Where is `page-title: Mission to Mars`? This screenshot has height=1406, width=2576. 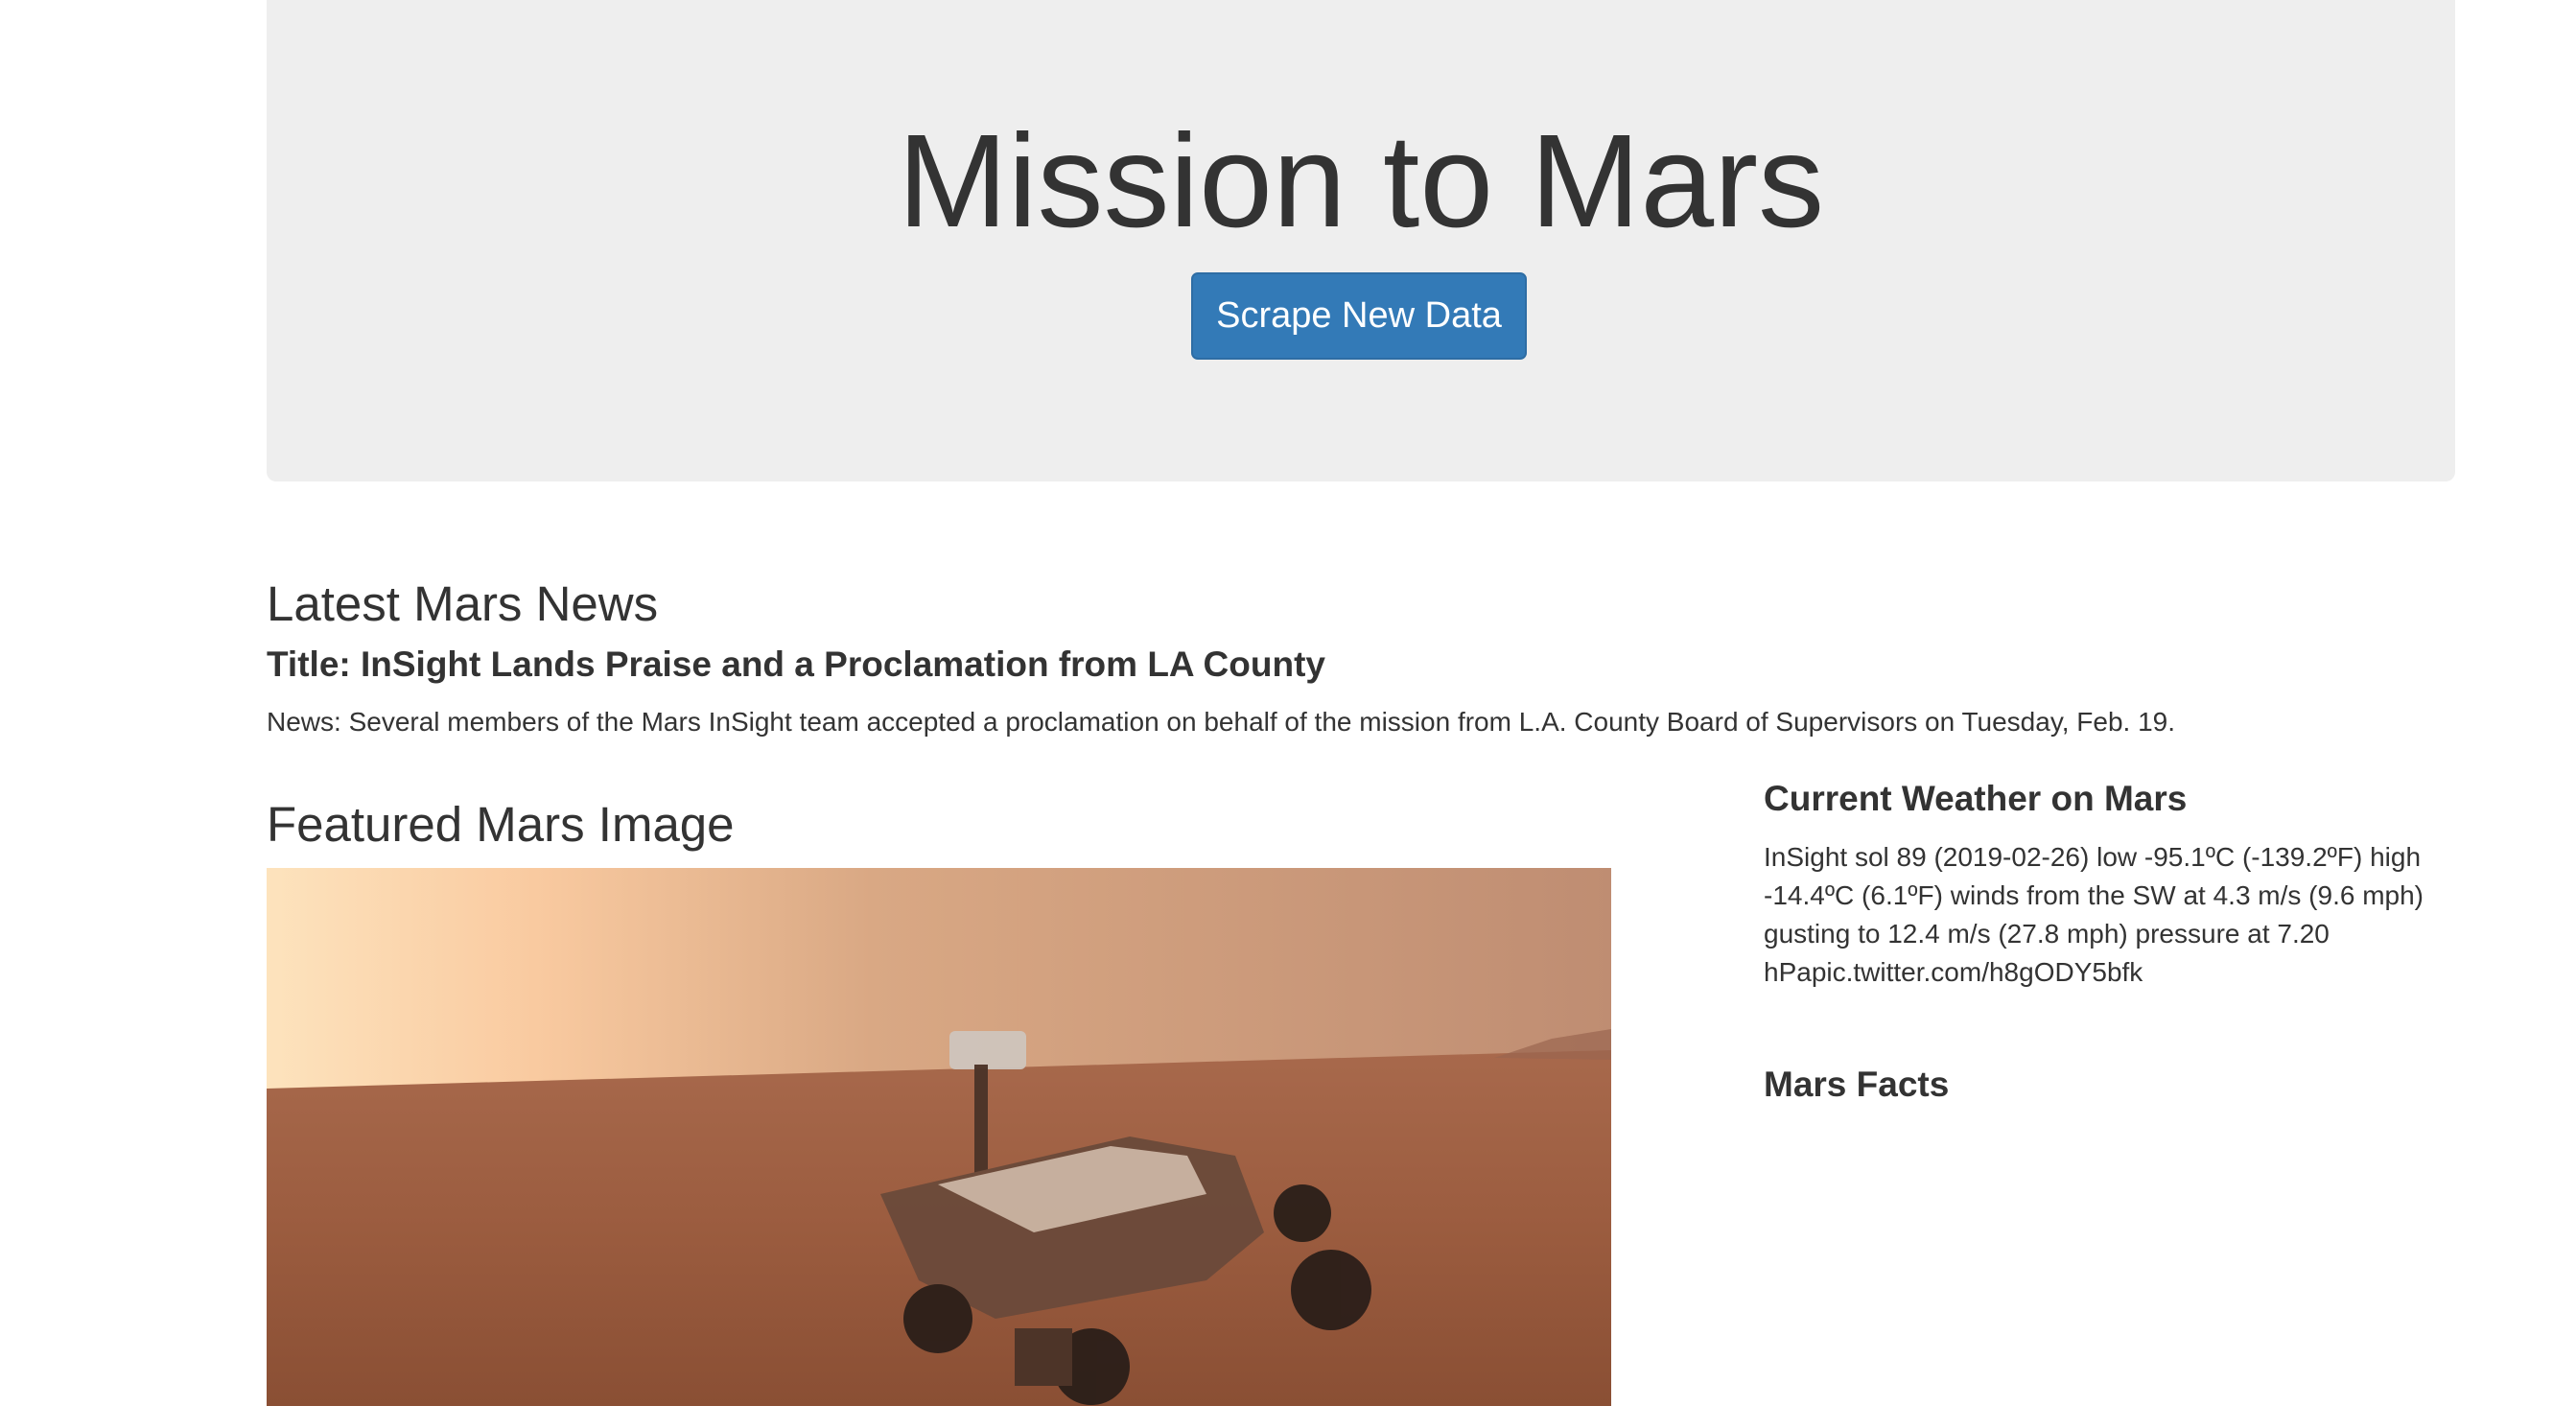
page-title: Mission to Mars is located at coordinates (1361, 181).